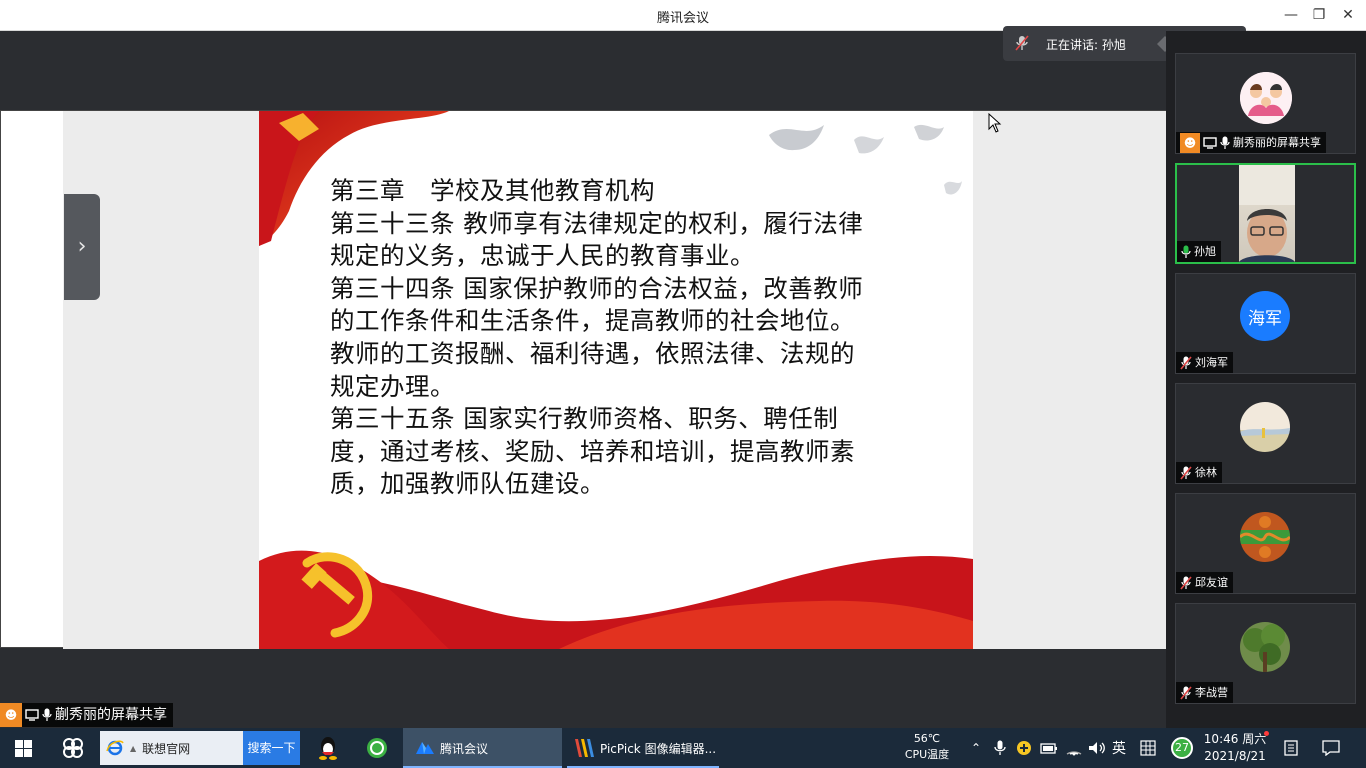  Describe the element at coordinates (1070, 380) in the screenshot. I see `share-margin-right` at that location.